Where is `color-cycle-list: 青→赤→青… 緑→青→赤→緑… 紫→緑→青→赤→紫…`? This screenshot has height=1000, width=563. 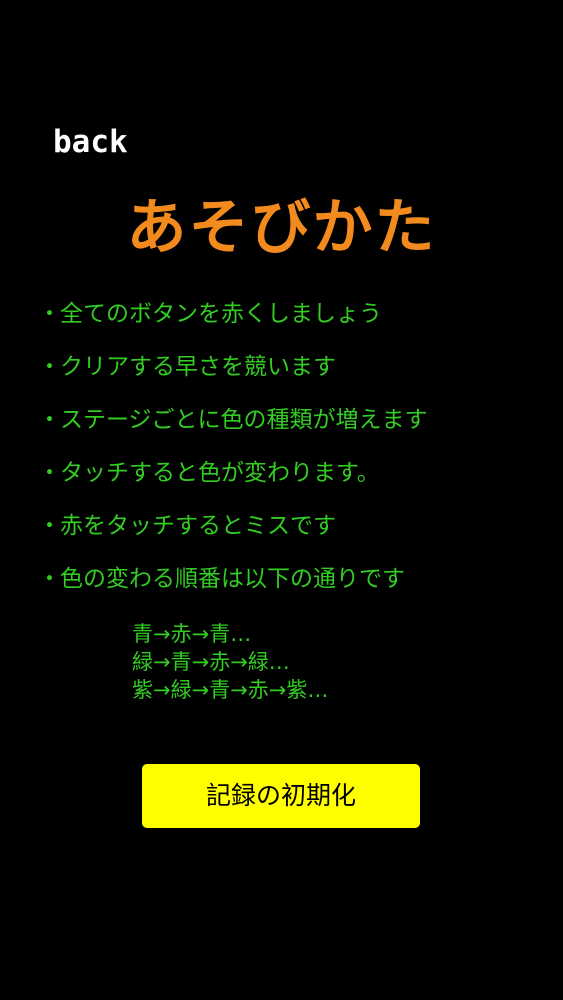 color-cycle-list: 青→赤→青… 緑→青→赤→緑… 紫→緑→青→赤→紫… is located at coordinates (230, 662).